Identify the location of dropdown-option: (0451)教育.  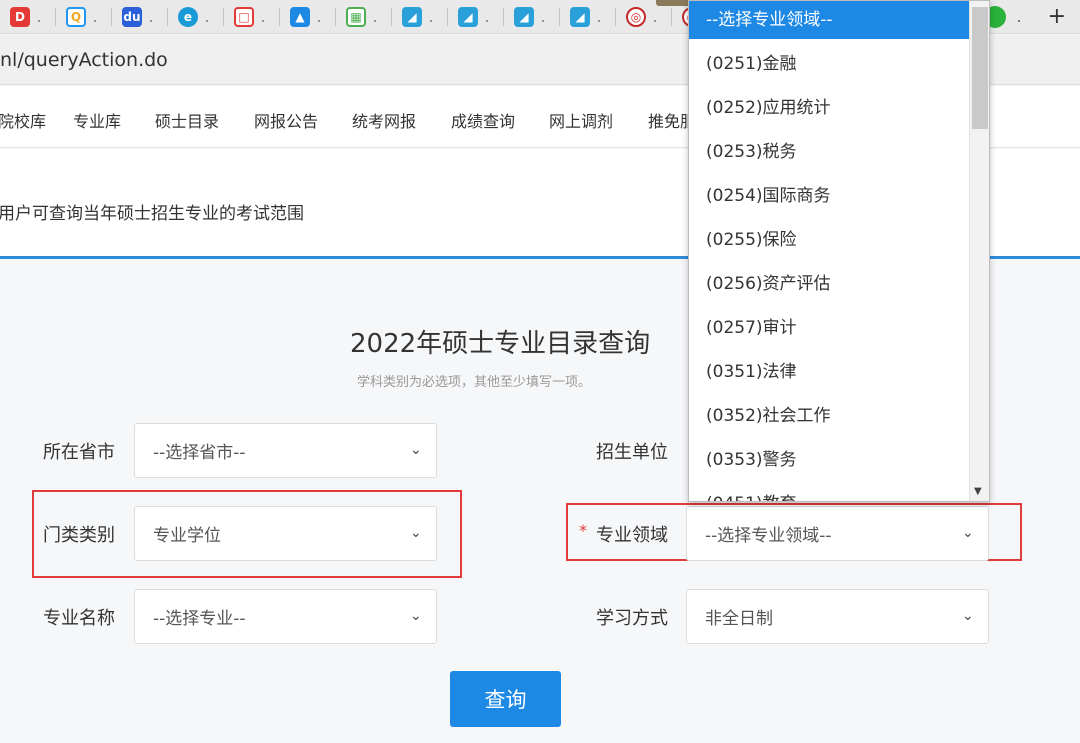
(829, 490).